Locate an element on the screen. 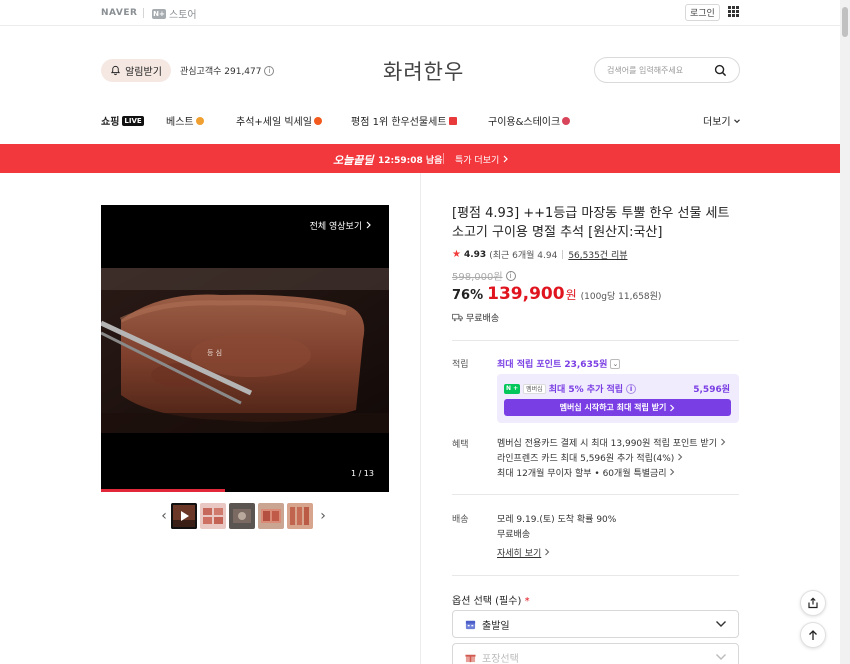 The image size is (850, 664). store-link: N+ 스토어 is located at coordinates (174, 13).